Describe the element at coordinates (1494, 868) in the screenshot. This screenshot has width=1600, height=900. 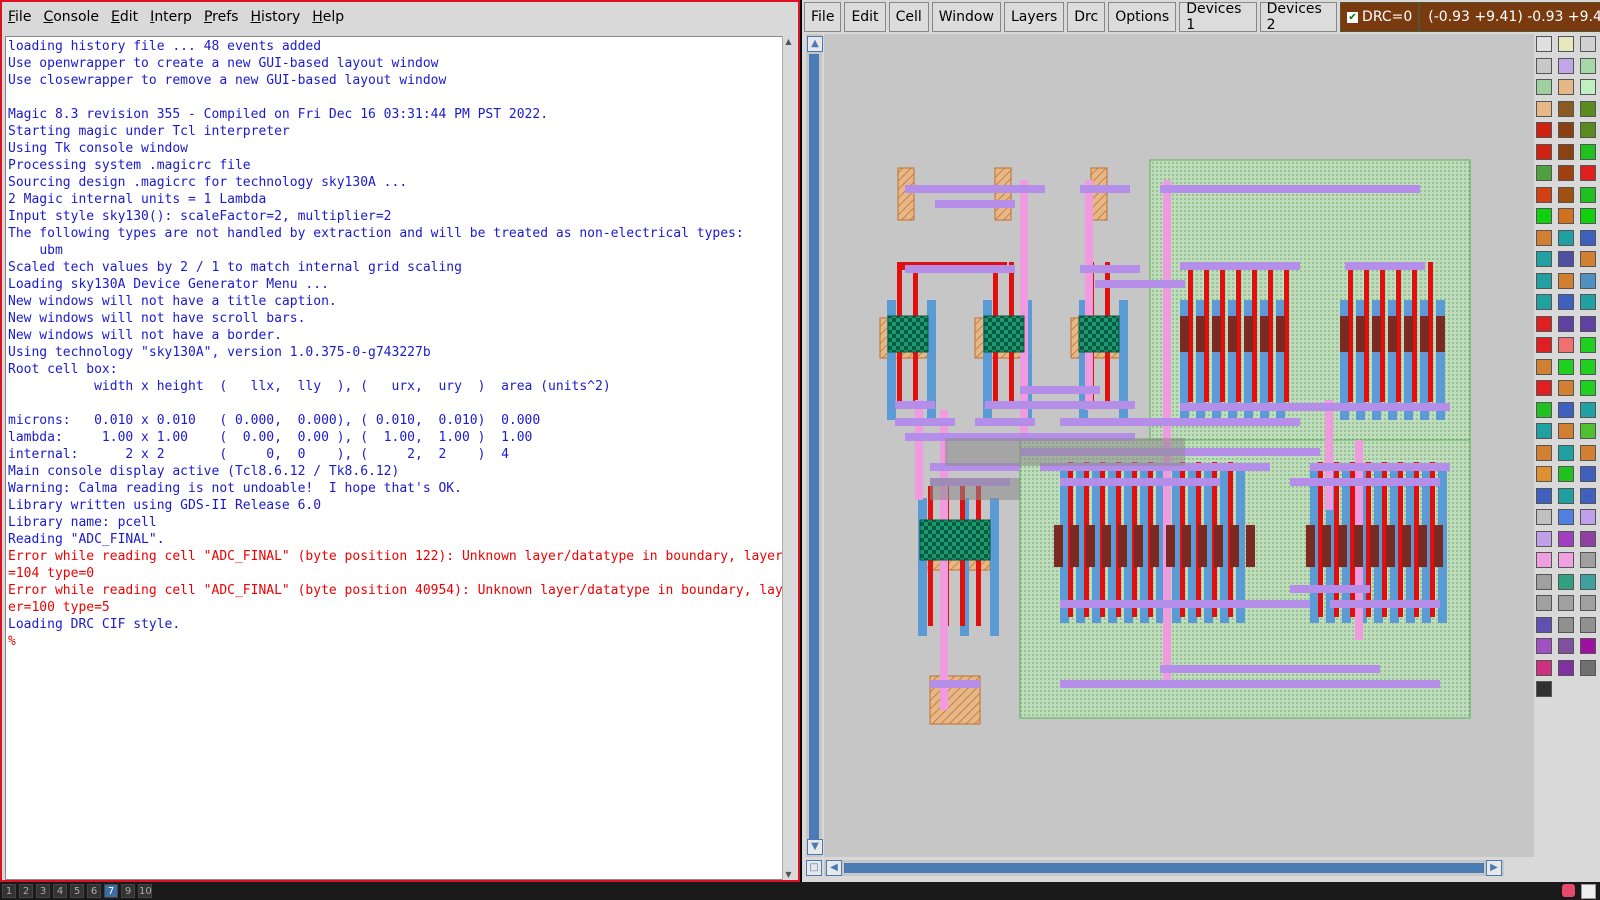
I see `scroll-right-icon: ▶` at that location.